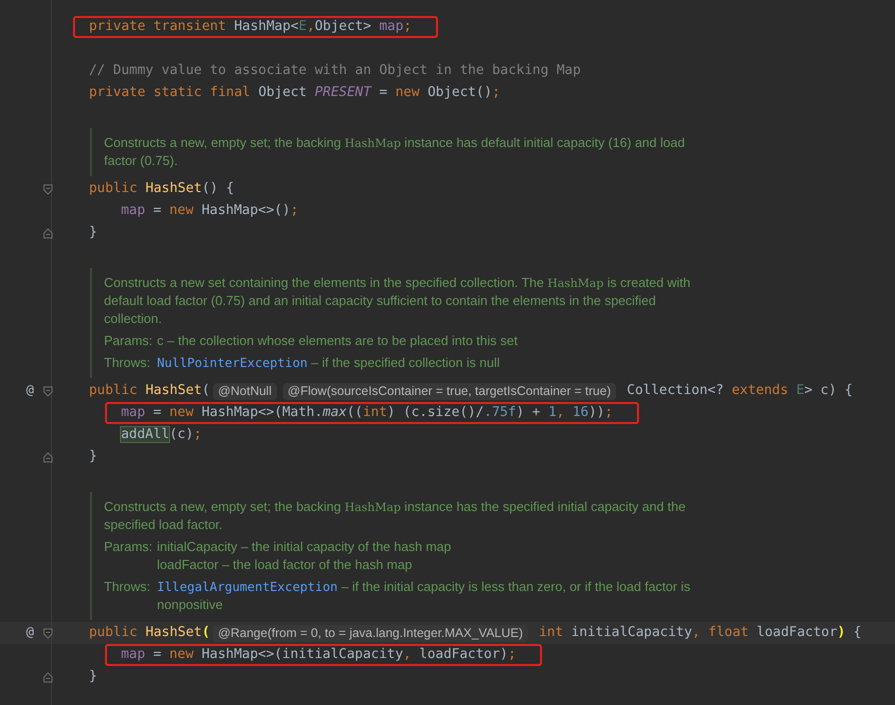 This screenshot has width=895, height=705. What do you see at coordinates (232, 362) in the screenshot?
I see `exception-link: NullPointerException` at bounding box center [232, 362].